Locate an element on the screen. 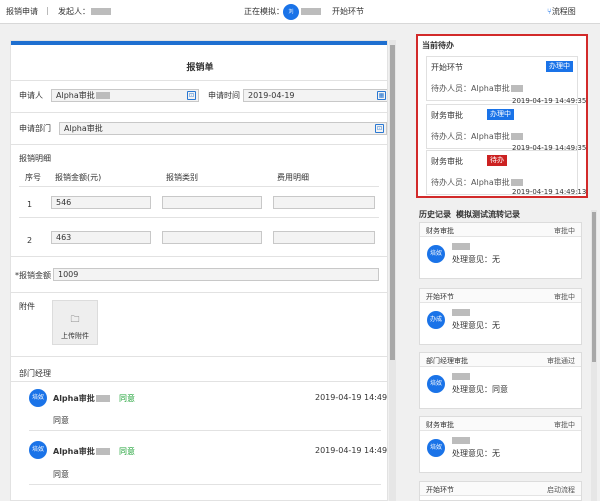 Image resolution: width=600 pixels, height=501 pixels. history-item: 部门经理审批 审批通过 培奴 处理意见：同意 is located at coordinates (500, 380).